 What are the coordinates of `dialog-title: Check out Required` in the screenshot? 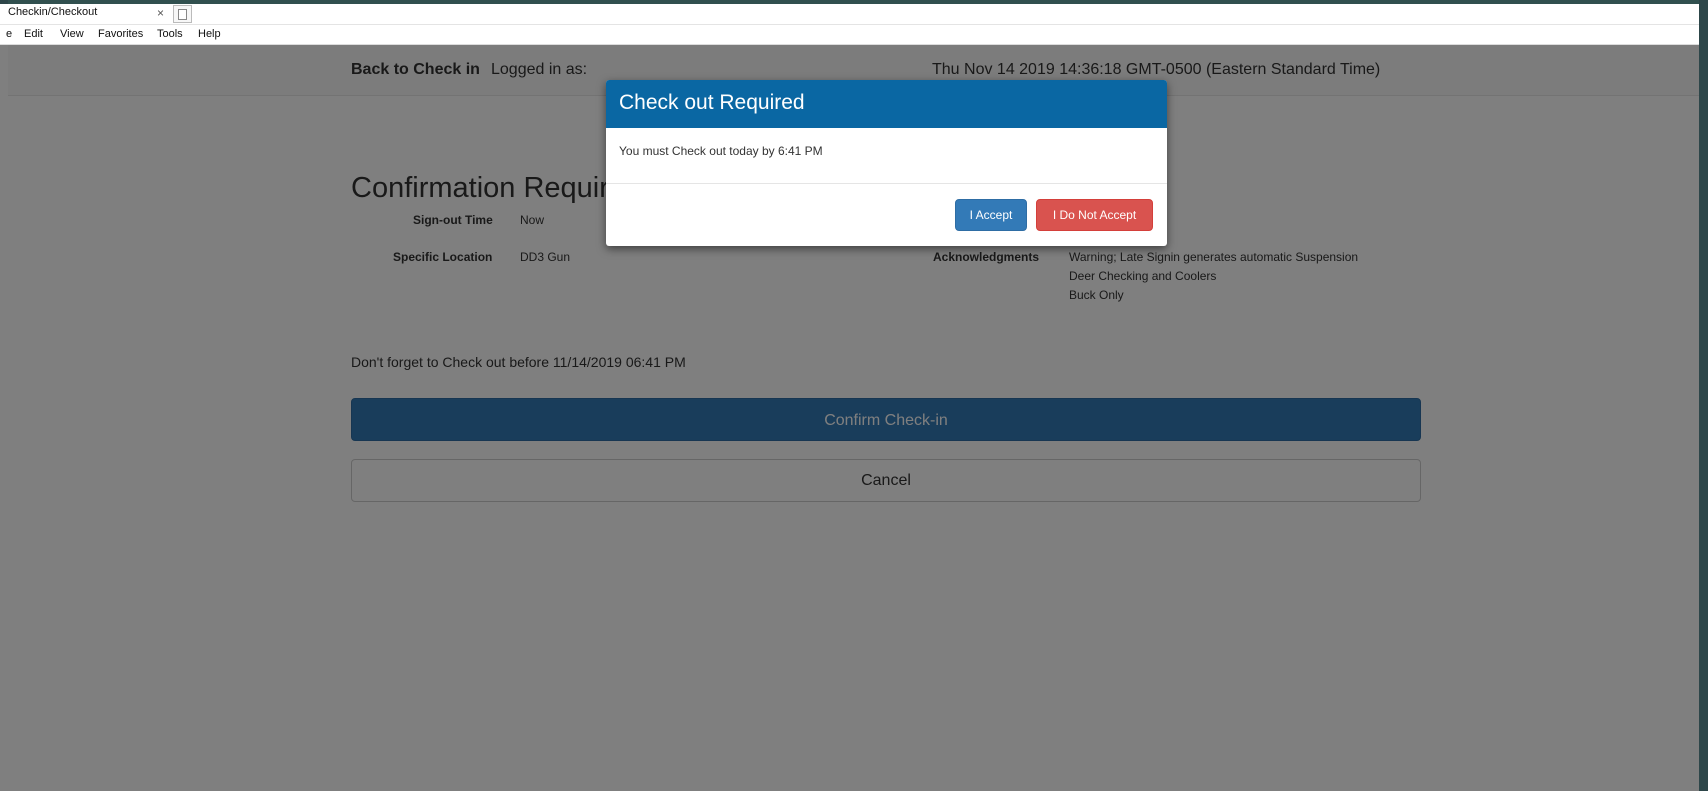 It's located at (712, 102).